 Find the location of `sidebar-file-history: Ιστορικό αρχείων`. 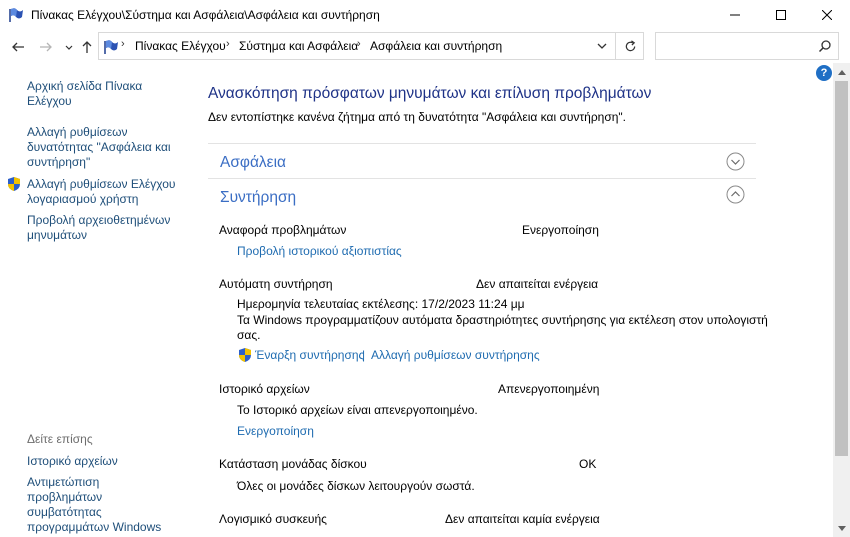

sidebar-file-history: Ιστορικό αρχείων is located at coordinates (102, 461).